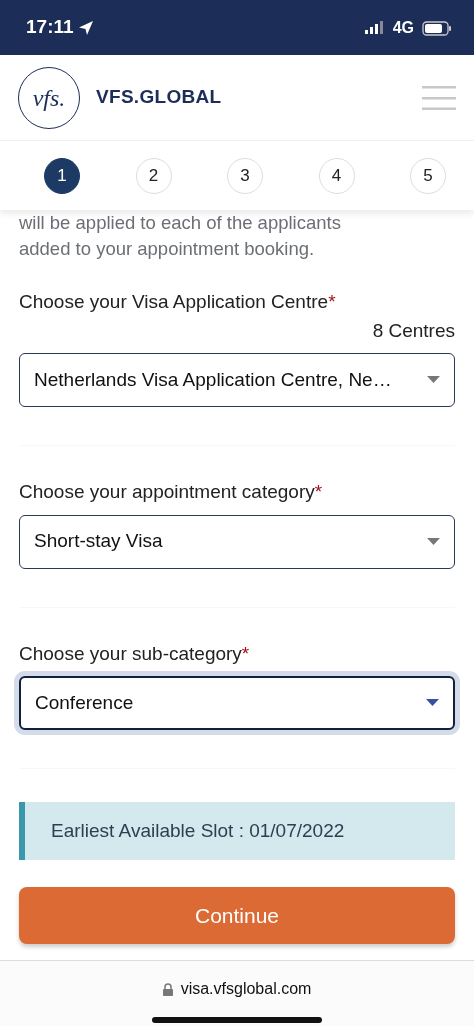 The image size is (474, 1026). Describe the element at coordinates (428, 175) in the screenshot. I see `step-indicator: 5` at that location.